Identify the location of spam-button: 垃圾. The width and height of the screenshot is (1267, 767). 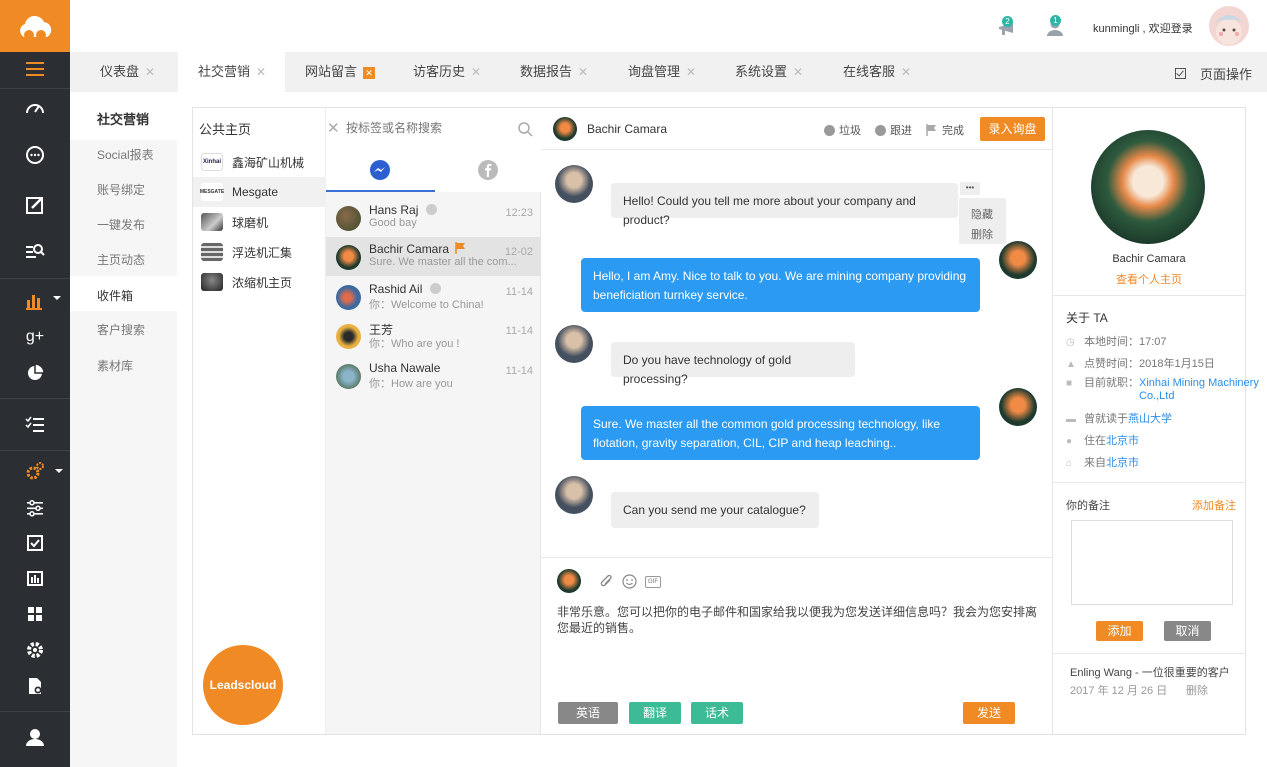
(842, 130).